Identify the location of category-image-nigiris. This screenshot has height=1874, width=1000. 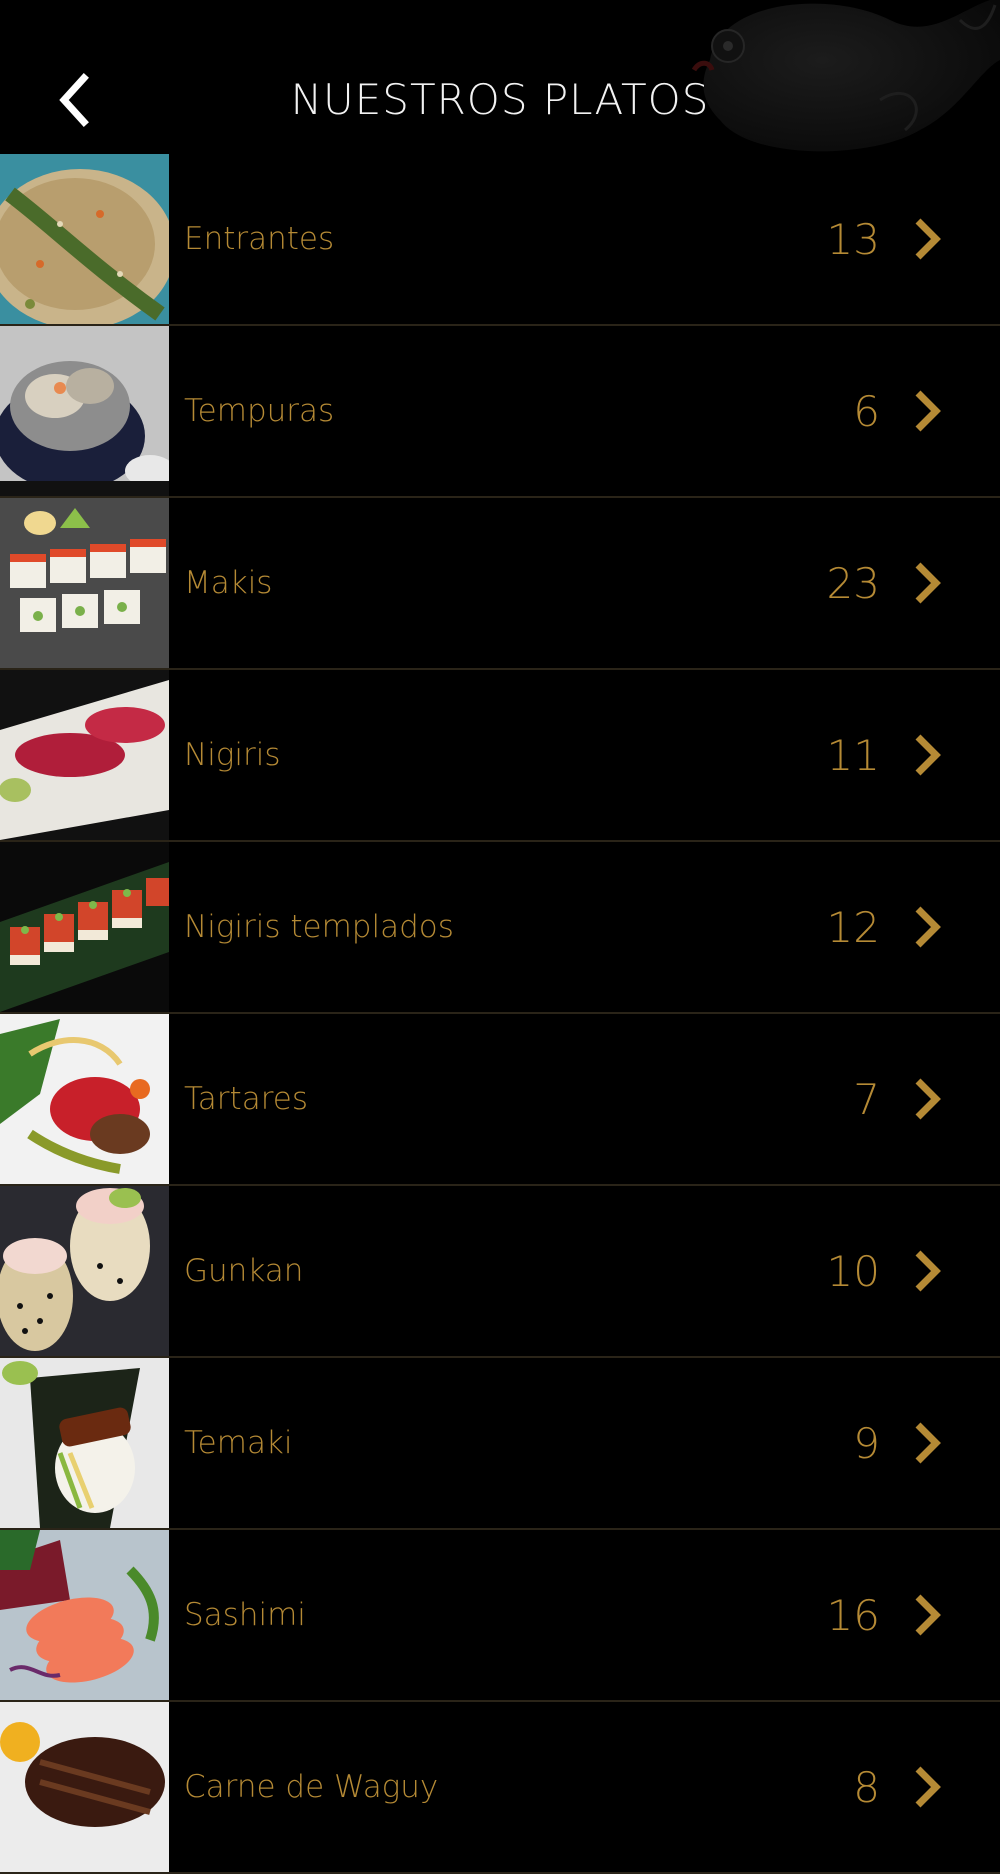
(84, 755).